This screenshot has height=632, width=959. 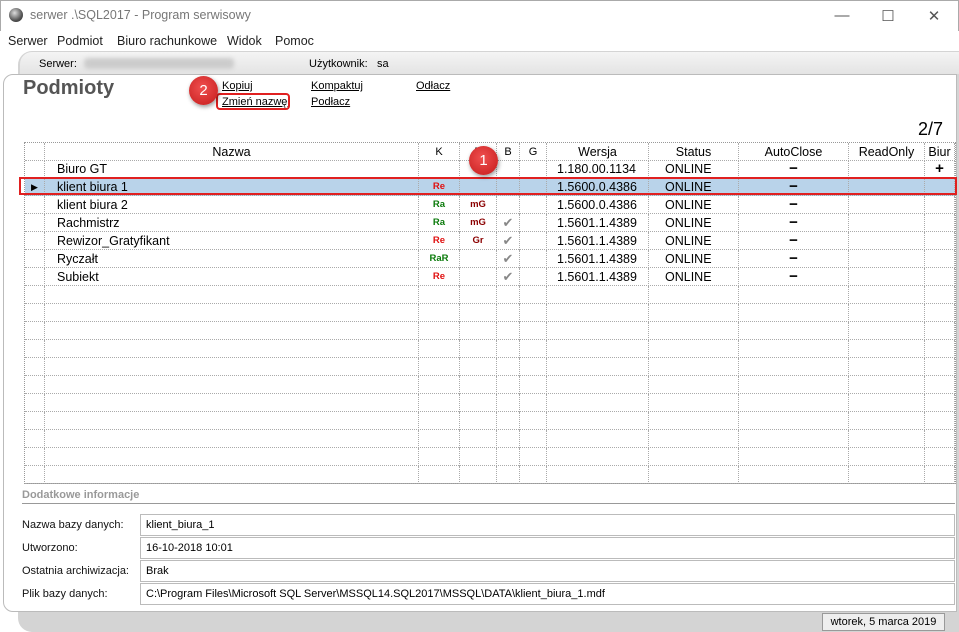 I want to click on menu-pomoc: Pomoc, so click(x=294, y=41).